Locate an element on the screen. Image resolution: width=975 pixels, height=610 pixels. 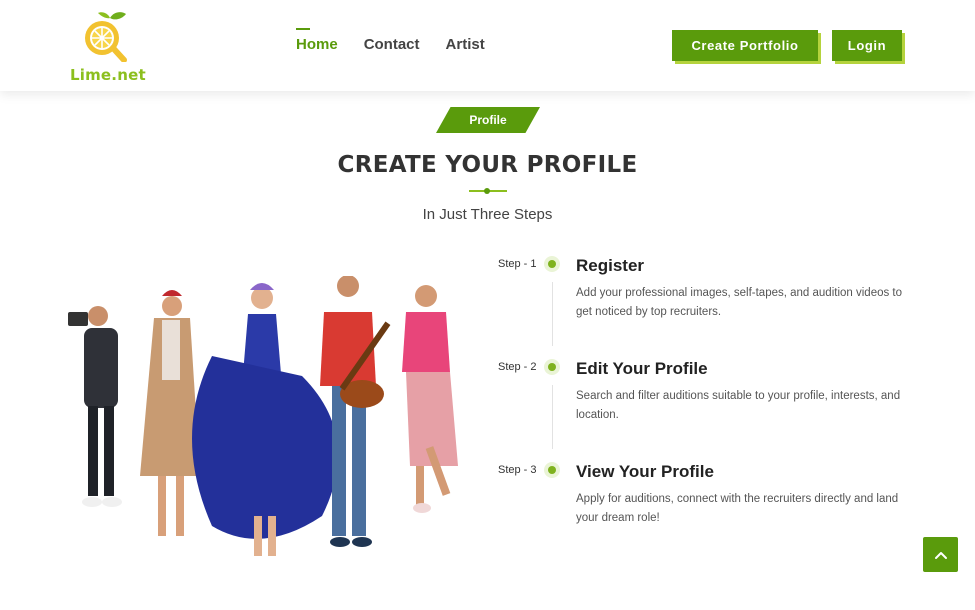
step-title: View Your Profile is located at coordinates (645, 471).